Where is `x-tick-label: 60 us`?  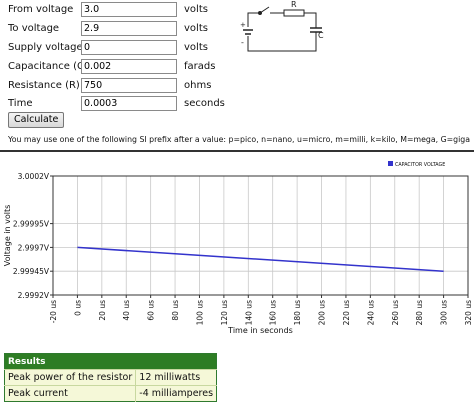 x-tick-label: 60 us is located at coordinates (151, 310).